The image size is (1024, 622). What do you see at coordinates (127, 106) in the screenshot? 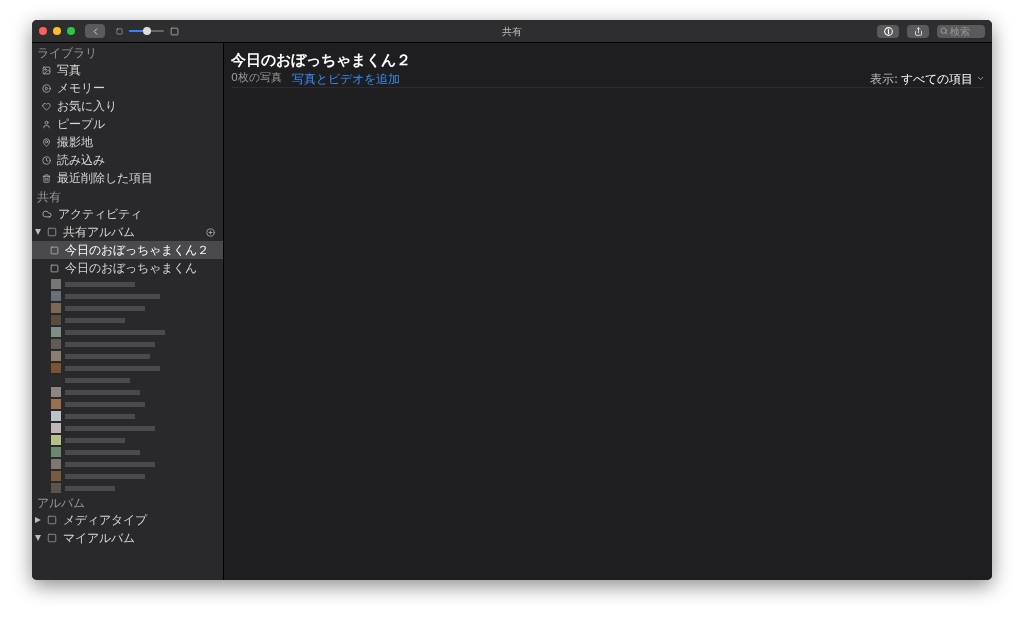
I see `sidebar-item: お気に入り` at bounding box center [127, 106].